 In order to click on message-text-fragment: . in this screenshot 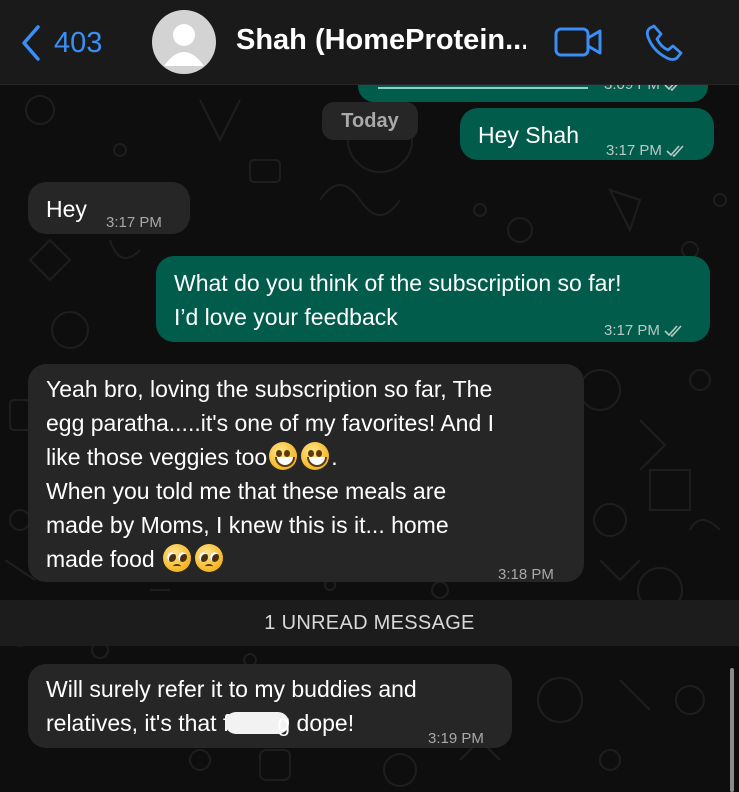, I will do `click(334, 457)`.